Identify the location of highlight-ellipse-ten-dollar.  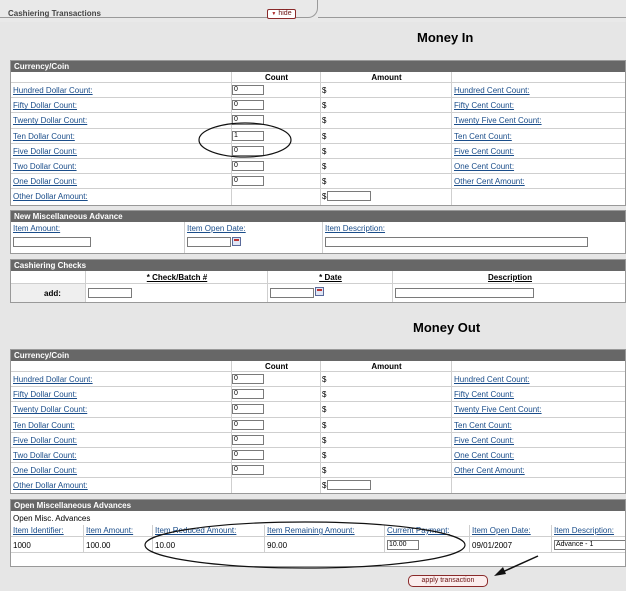
(245, 140).